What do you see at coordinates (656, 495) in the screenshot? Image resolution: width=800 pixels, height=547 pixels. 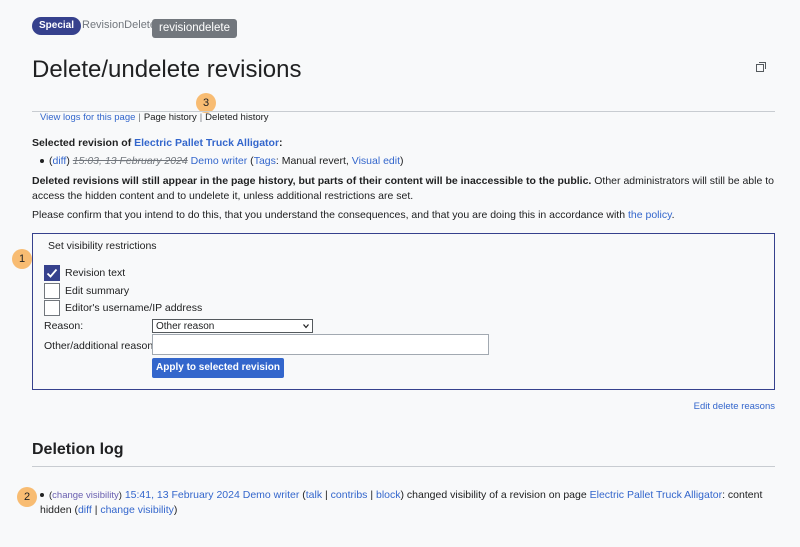 I see `log-page-link: Electric Pallet Truck Alligator` at bounding box center [656, 495].